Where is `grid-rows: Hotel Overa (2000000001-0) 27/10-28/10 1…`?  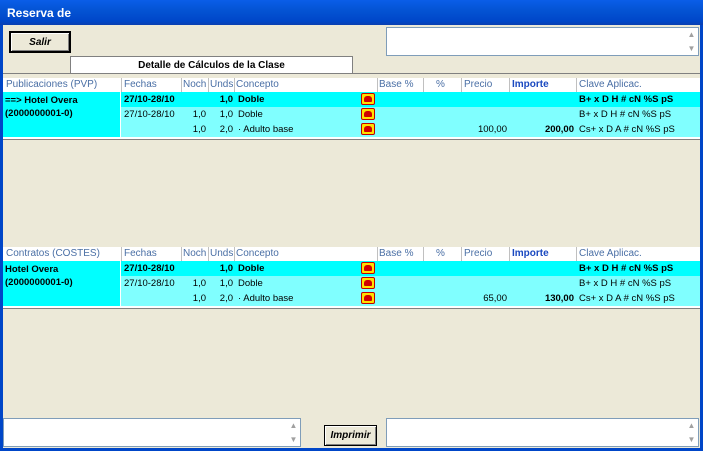
grid-rows: Hotel Overa (2000000001-0) 27/10-28/10 1… is located at coordinates (351, 284).